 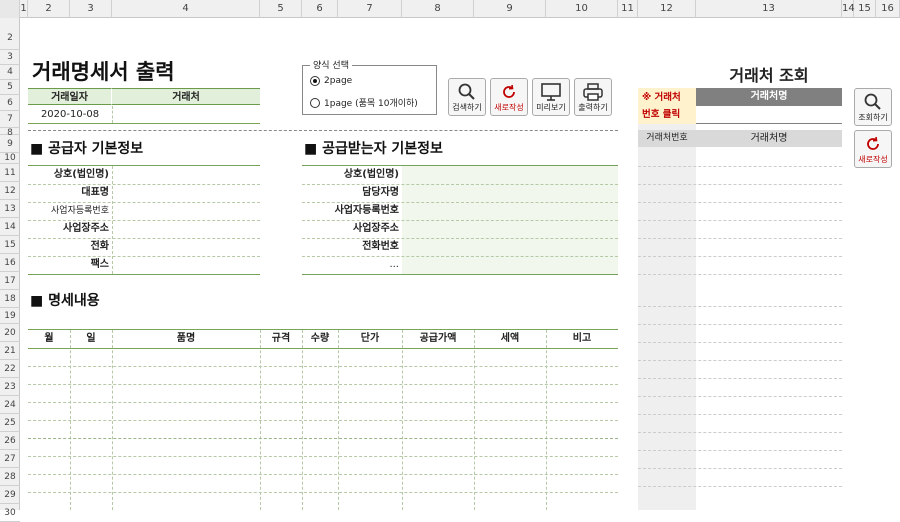 I want to click on row-header: 8, so click(x=10, y=133).